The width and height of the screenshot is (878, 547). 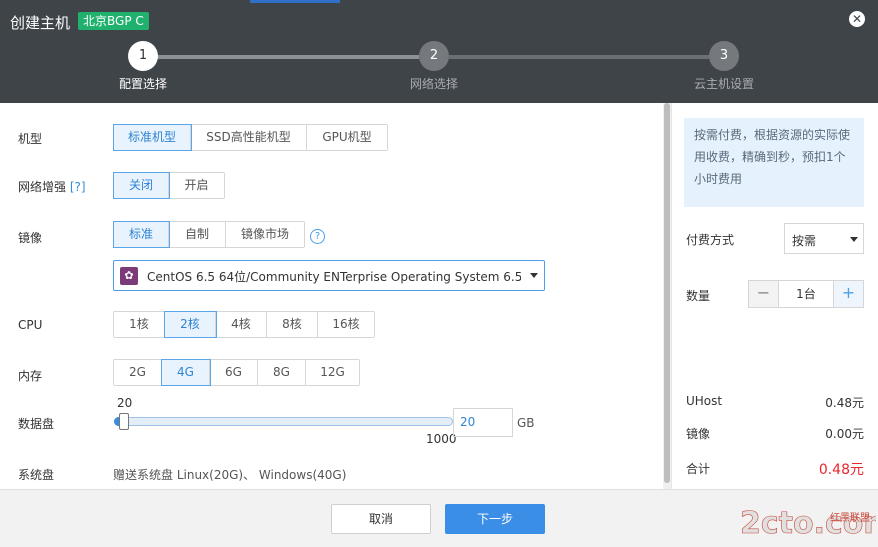 What do you see at coordinates (36, 424) in the screenshot?
I see `data-disk-label: 数据盘` at bounding box center [36, 424].